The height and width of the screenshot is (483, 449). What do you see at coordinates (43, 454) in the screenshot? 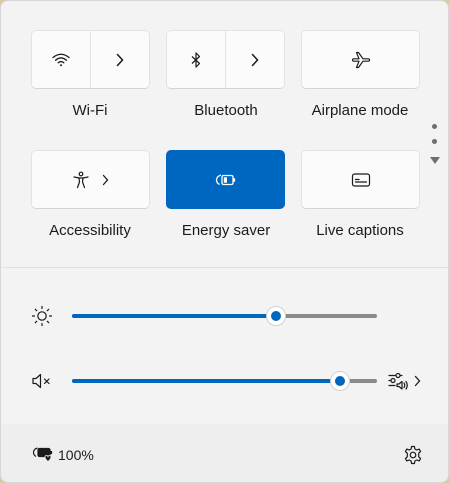
I see `battery-charging-icon` at bounding box center [43, 454].